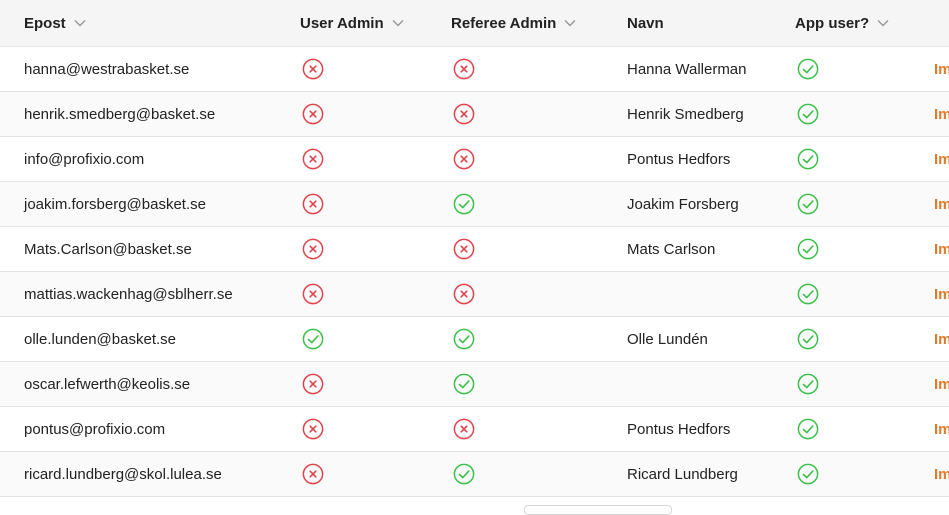 The image size is (949, 515). Describe the element at coordinates (667, 339) in the screenshot. I see `name-cell: Olle Lundén` at that location.